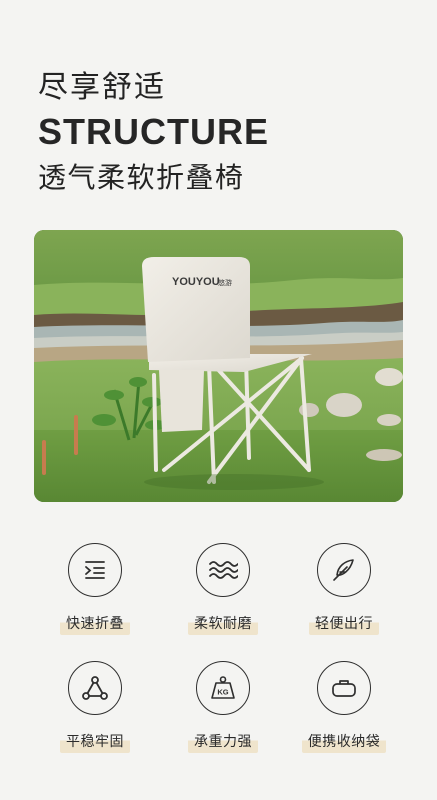 This screenshot has height=800, width=437. What do you see at coordinates (95, 741) in the screenshot?
I see `feature-label: 平稳牢固` at bounding box center [95, 741].